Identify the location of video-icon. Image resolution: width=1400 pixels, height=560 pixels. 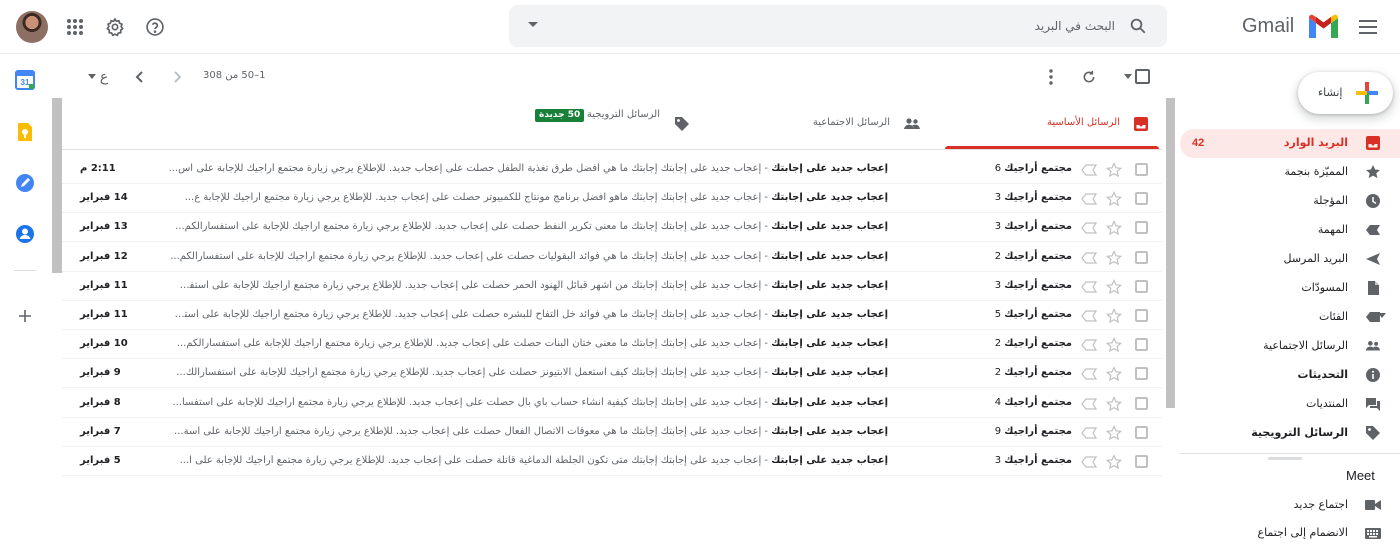
(1373, 505).